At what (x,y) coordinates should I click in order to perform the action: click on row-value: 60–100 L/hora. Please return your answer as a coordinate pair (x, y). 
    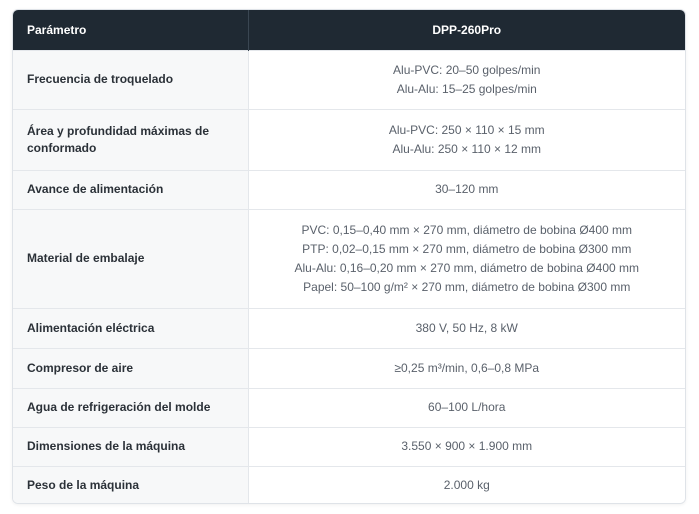
    Looking at the image, I should click on (466, 407).